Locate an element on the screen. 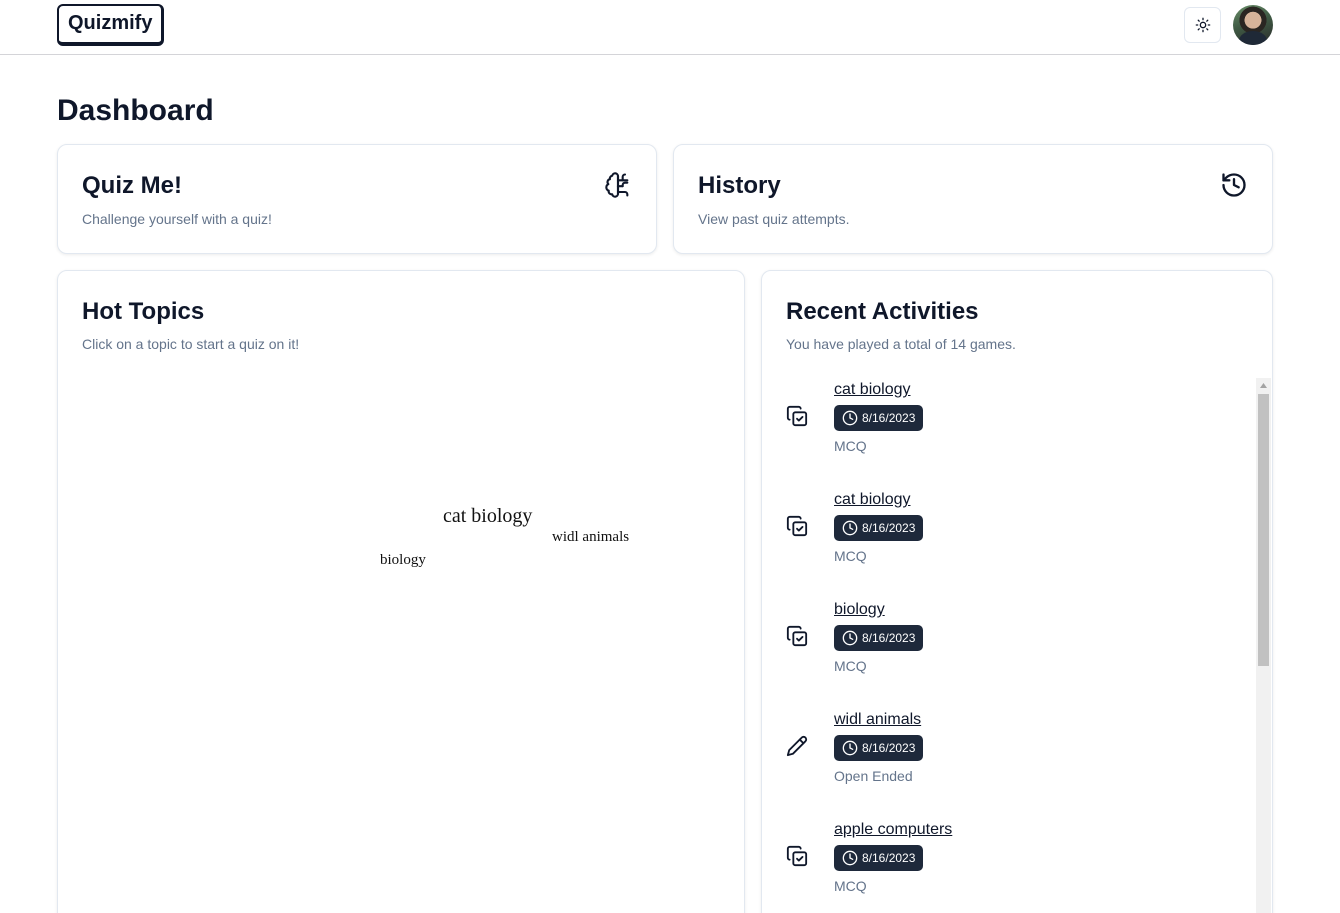 Image resolution: width=1340 pixels, height=913 pixels. activity-item: biology 8/16/2023 MCQ is located at coordinates (1006, 649).